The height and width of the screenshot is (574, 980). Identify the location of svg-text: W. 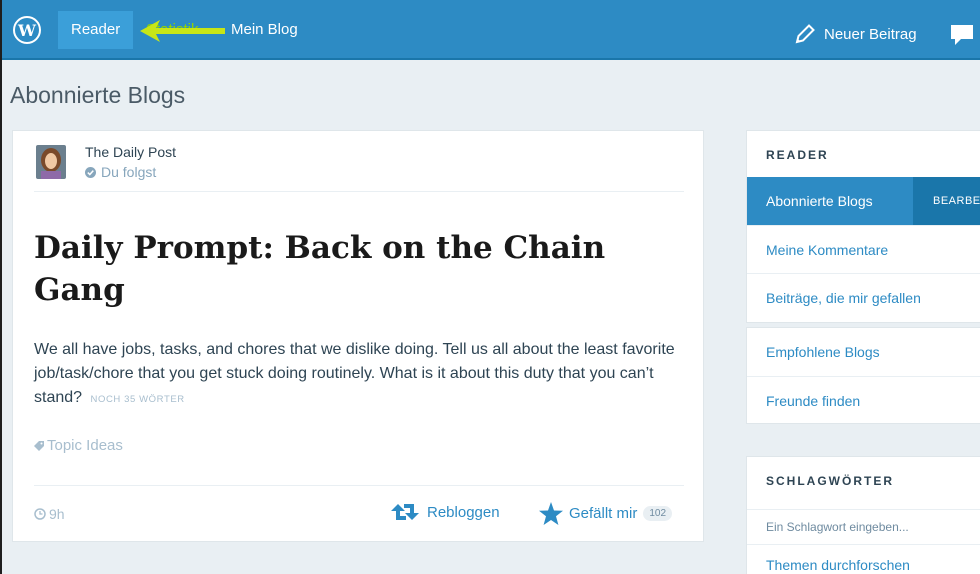
(27, 30).